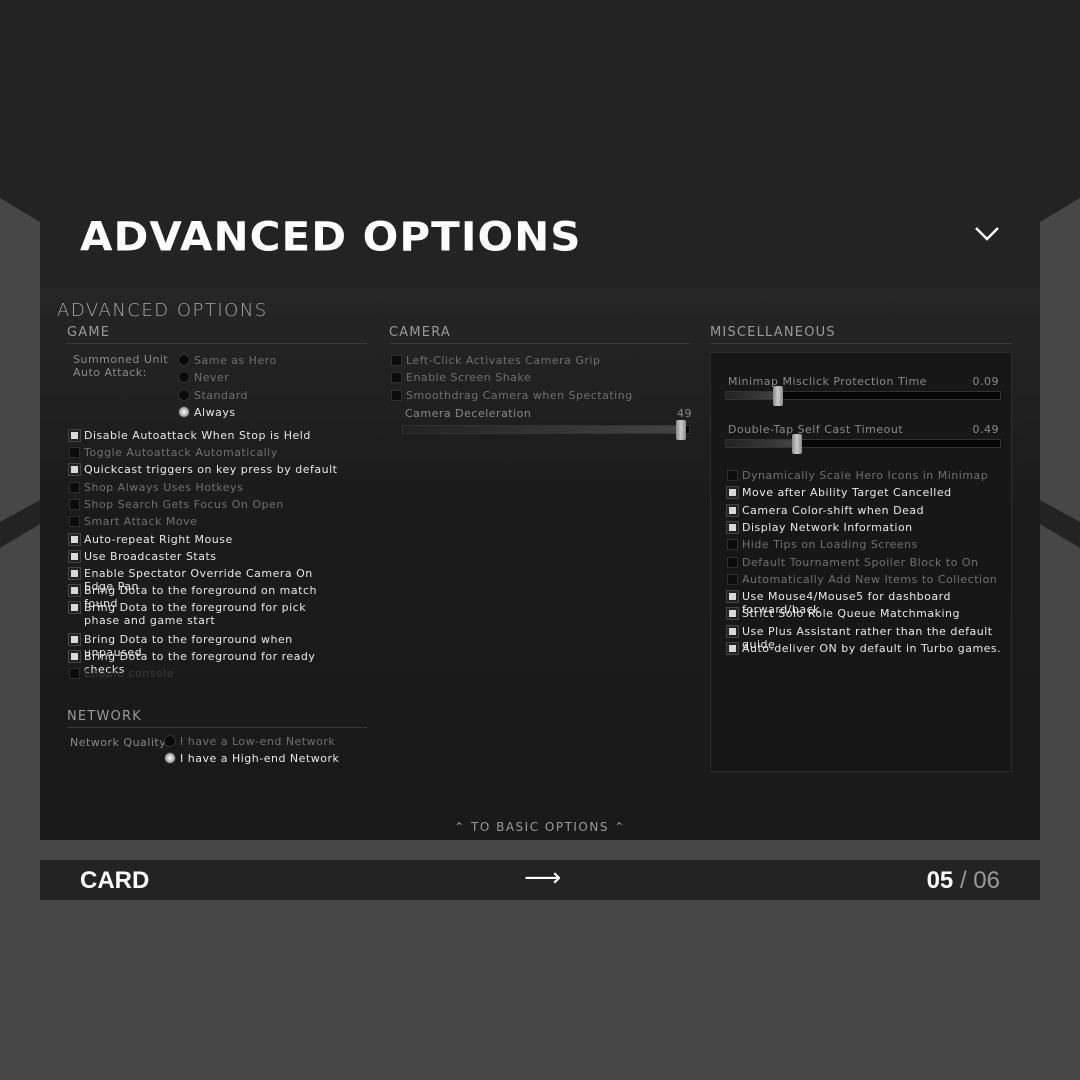 The height and width of the screenshot is (1080, 1080). What do you see at coordinates (762, 443) in the screenshot?
I see `slider-fill` at bounding box center [762, 443].